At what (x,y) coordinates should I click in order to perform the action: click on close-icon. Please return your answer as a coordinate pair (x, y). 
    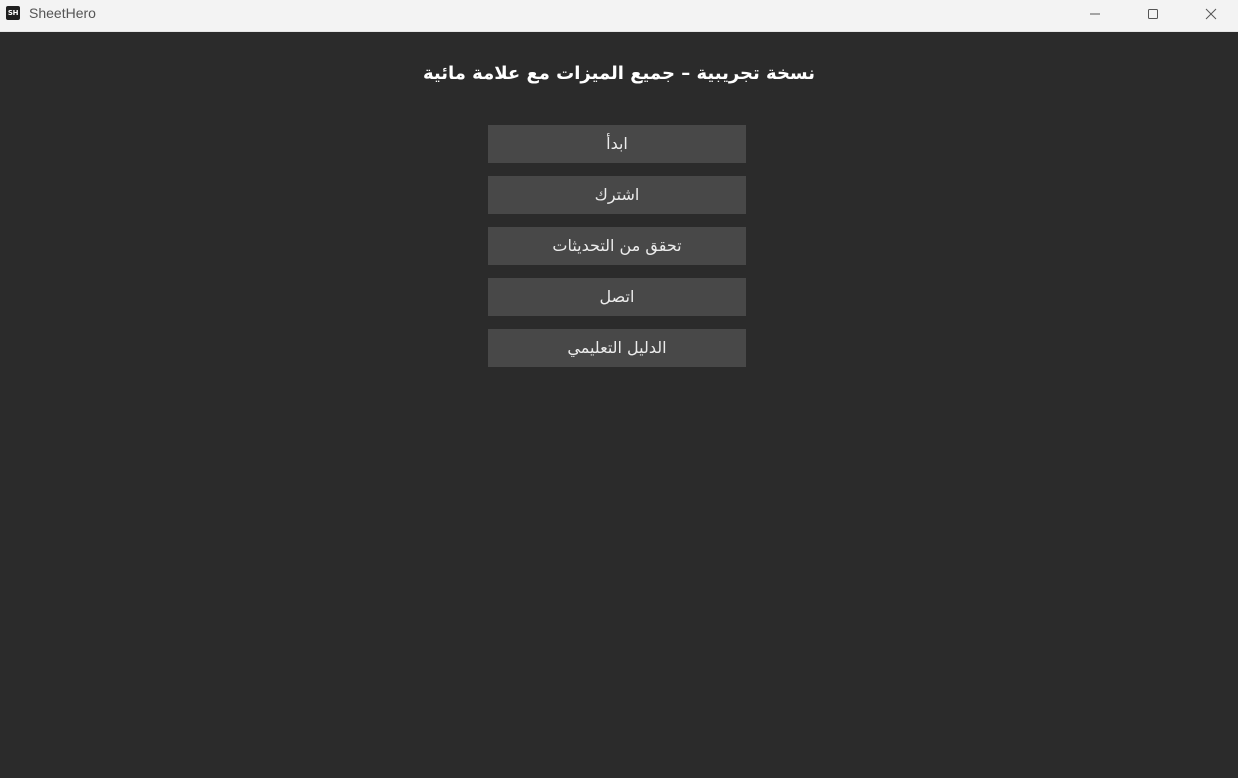
    Looking at the image, I should click on (1211, 14).